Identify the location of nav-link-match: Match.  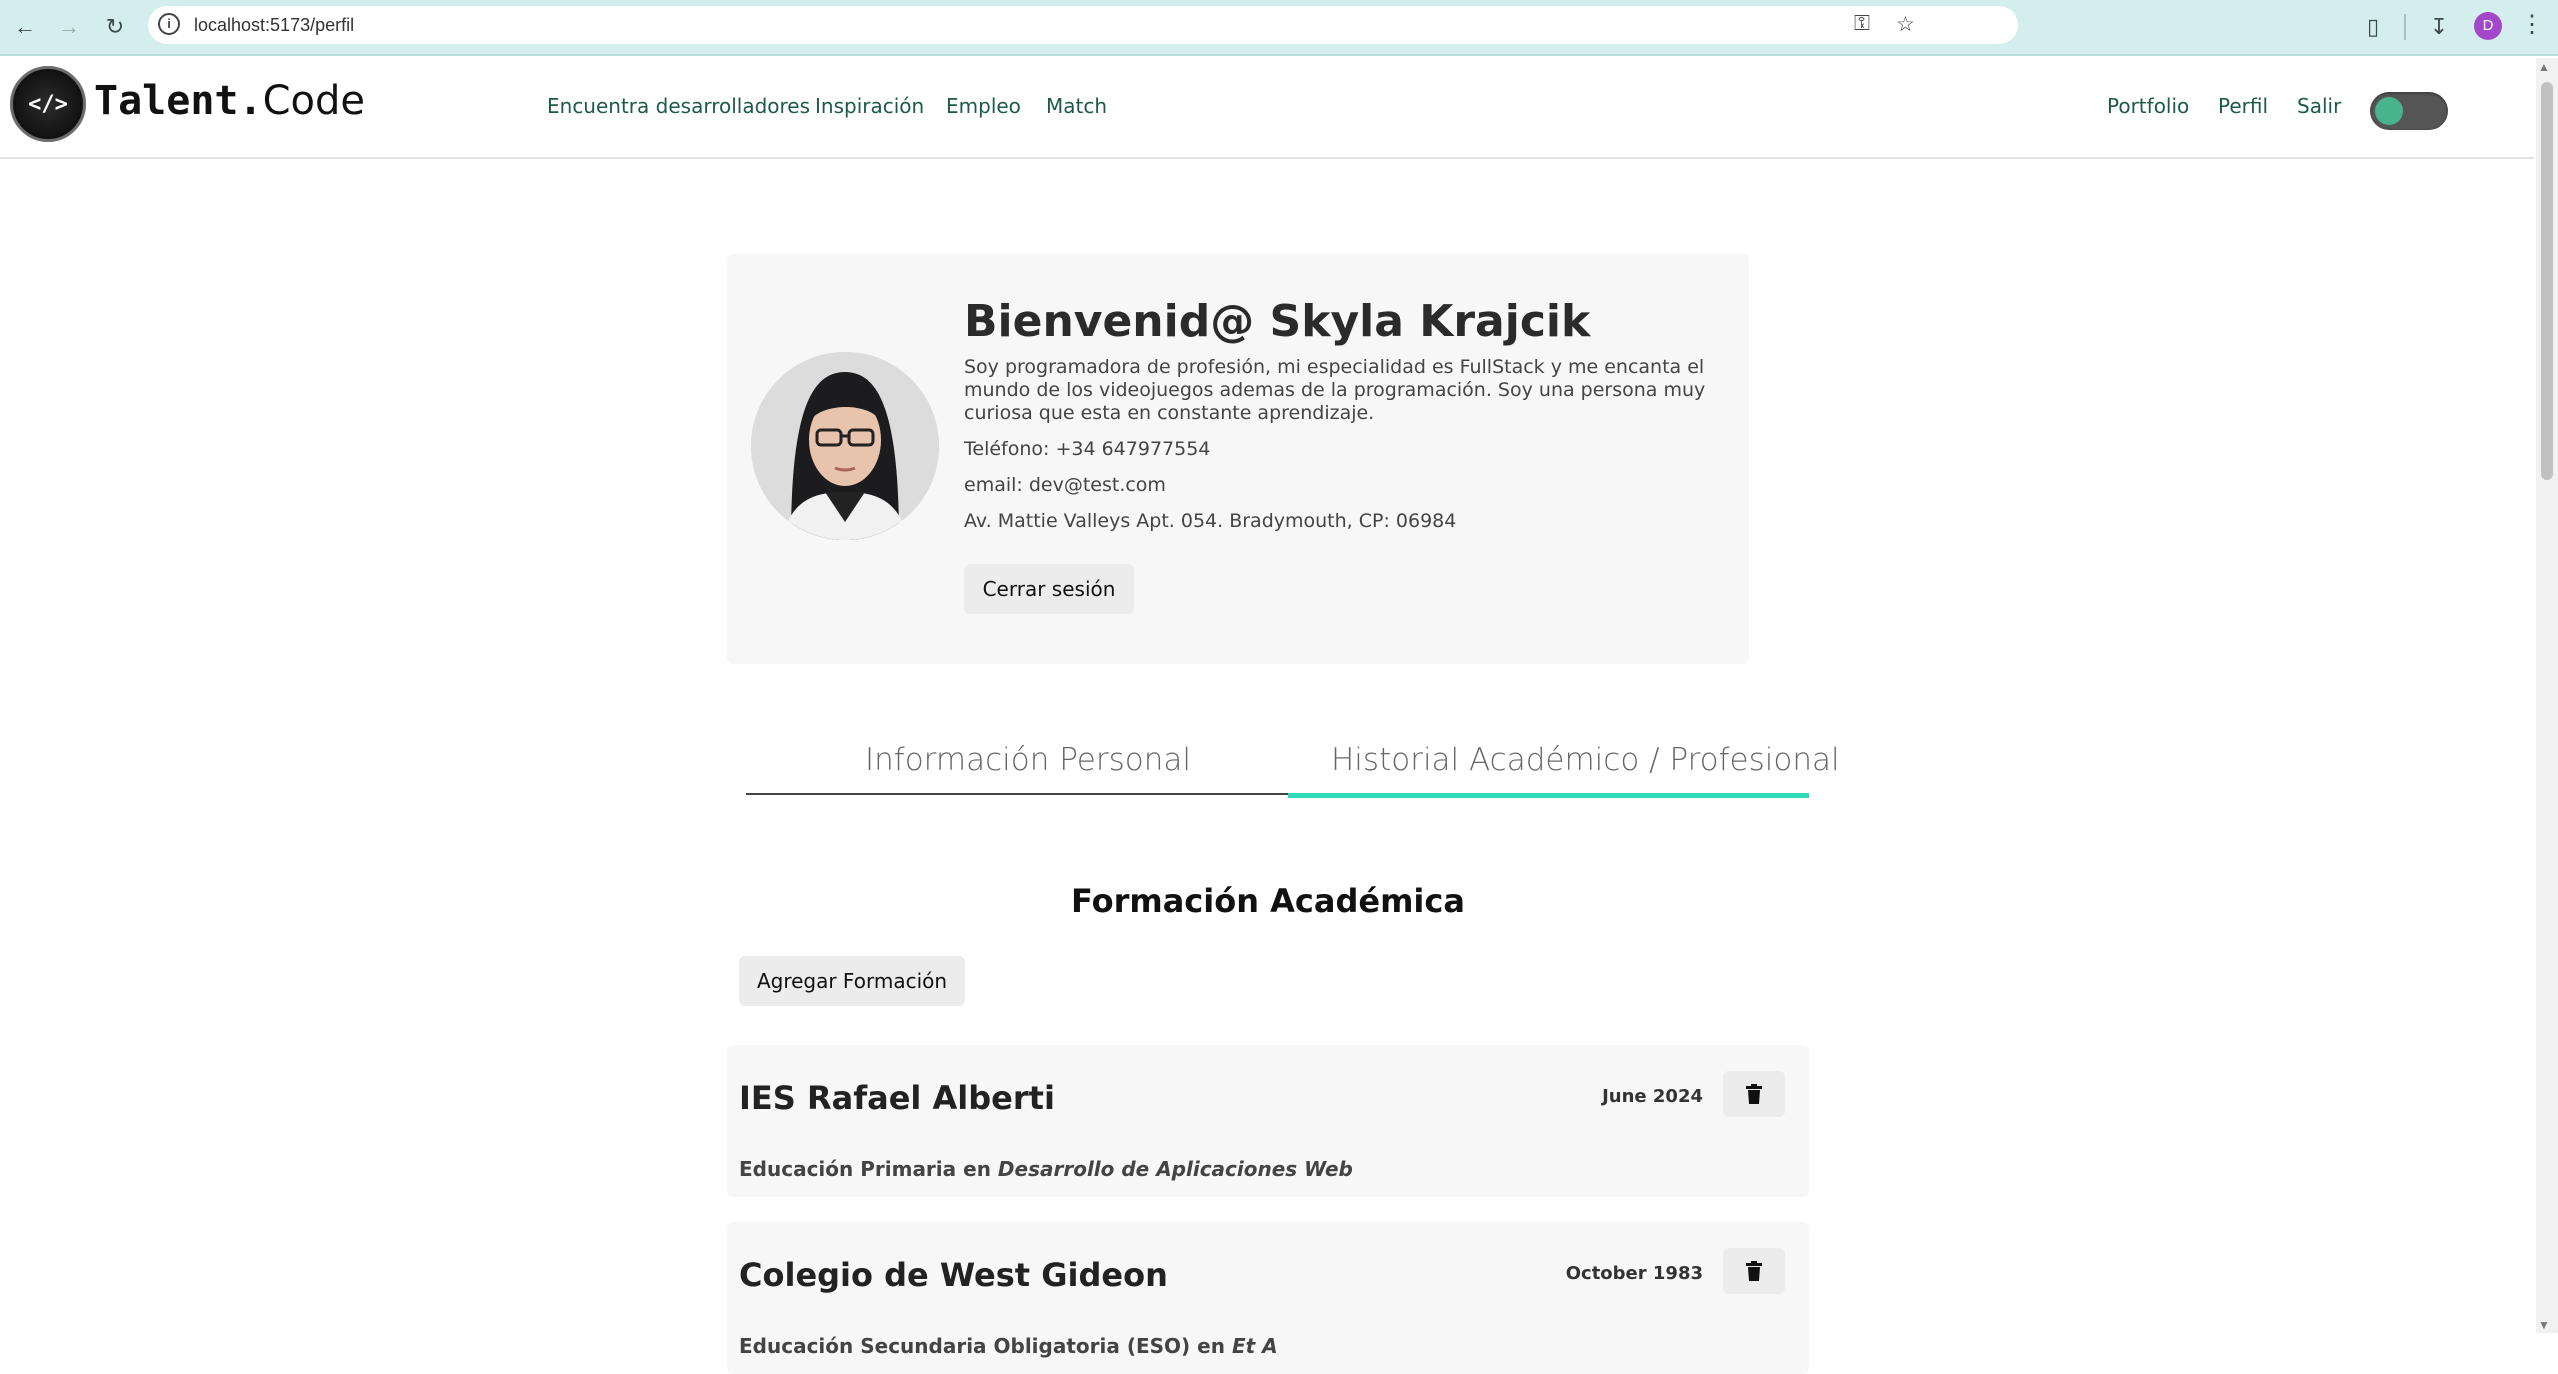
(1076, 106).